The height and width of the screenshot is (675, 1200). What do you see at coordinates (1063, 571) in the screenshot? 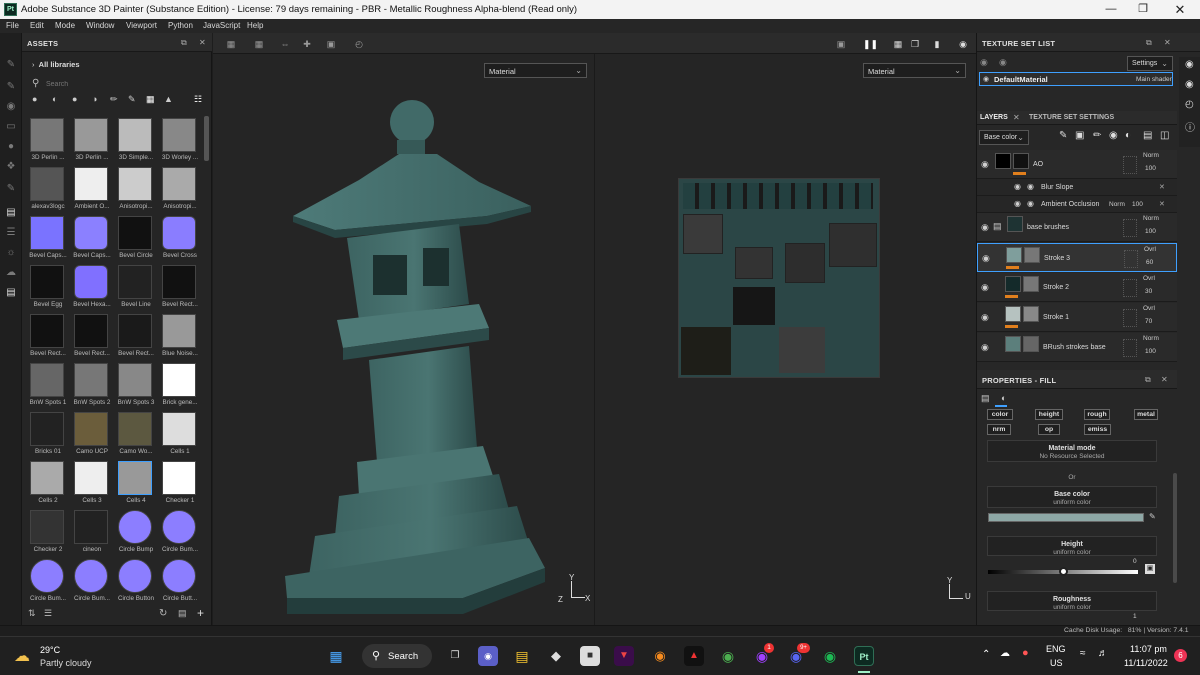
I see `height-slider-knob` at bounding box center [1063, 571].